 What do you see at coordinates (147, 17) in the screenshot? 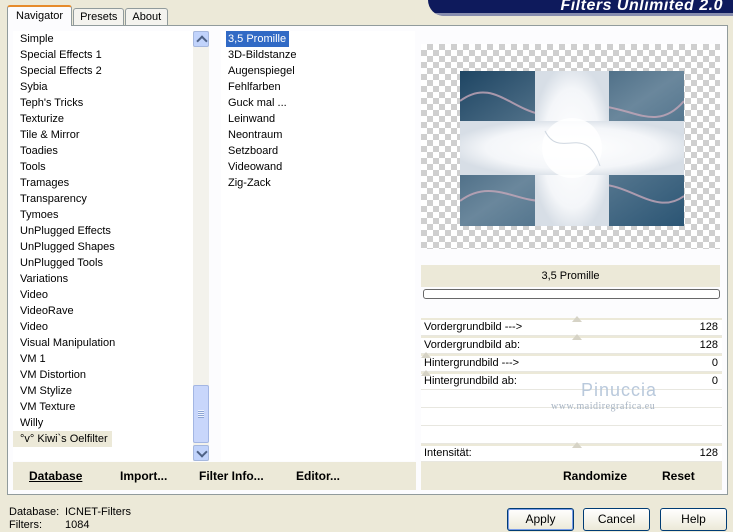
I see `tab-about: About` at bounding box center [147, 17].